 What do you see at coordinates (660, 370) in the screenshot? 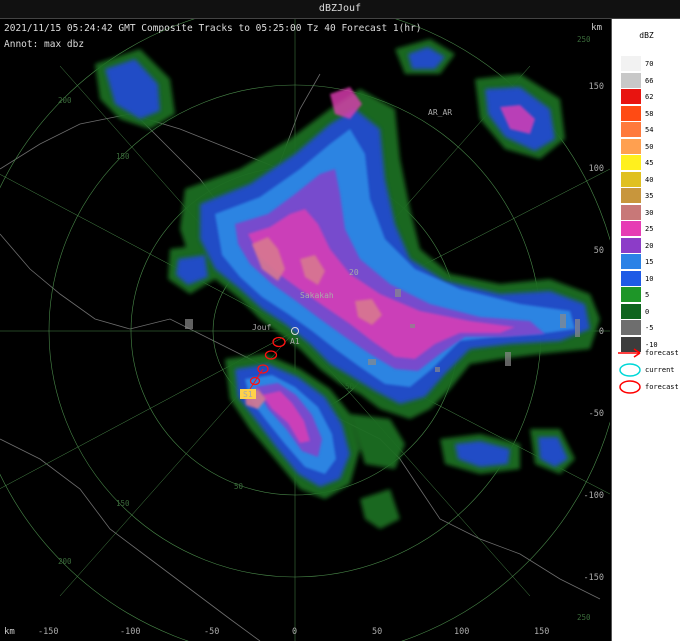
I see `track-label-current: current` at bounding box center [660, 370].